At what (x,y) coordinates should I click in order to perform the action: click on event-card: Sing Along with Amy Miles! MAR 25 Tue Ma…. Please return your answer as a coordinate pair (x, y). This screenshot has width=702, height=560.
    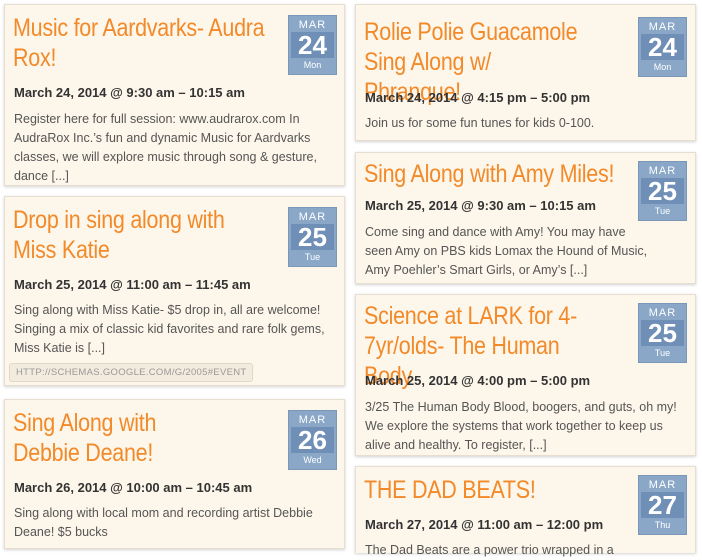
    Looking at the image, I should click on (525, 218).